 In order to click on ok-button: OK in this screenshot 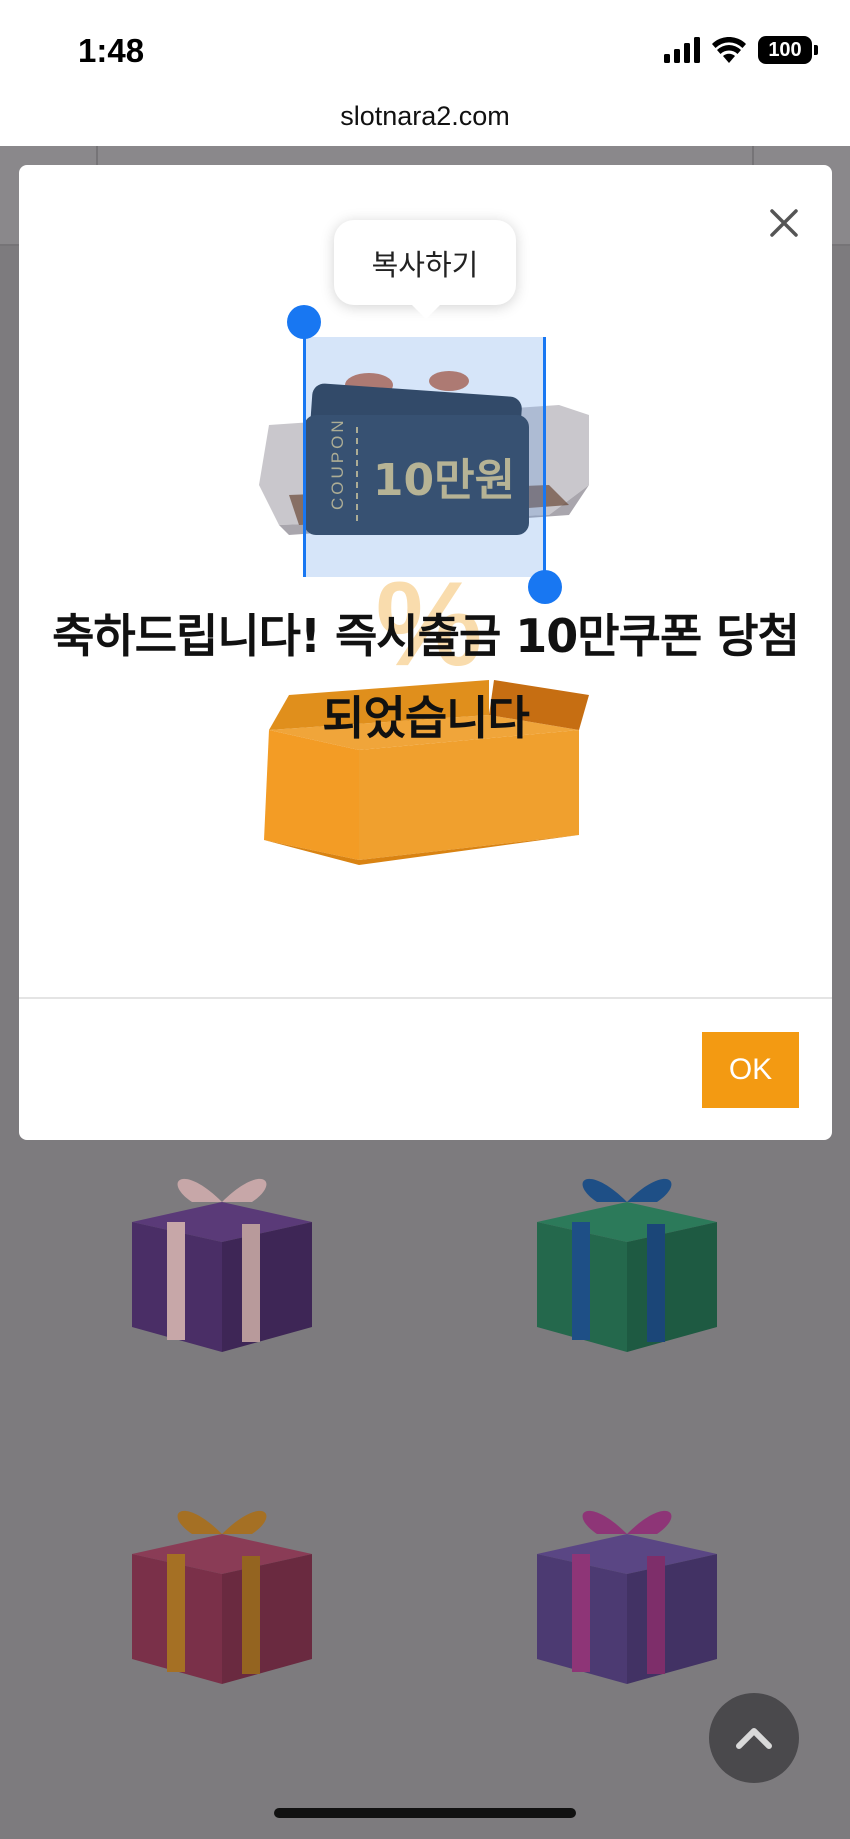, I will do `click(750, 1070)`.